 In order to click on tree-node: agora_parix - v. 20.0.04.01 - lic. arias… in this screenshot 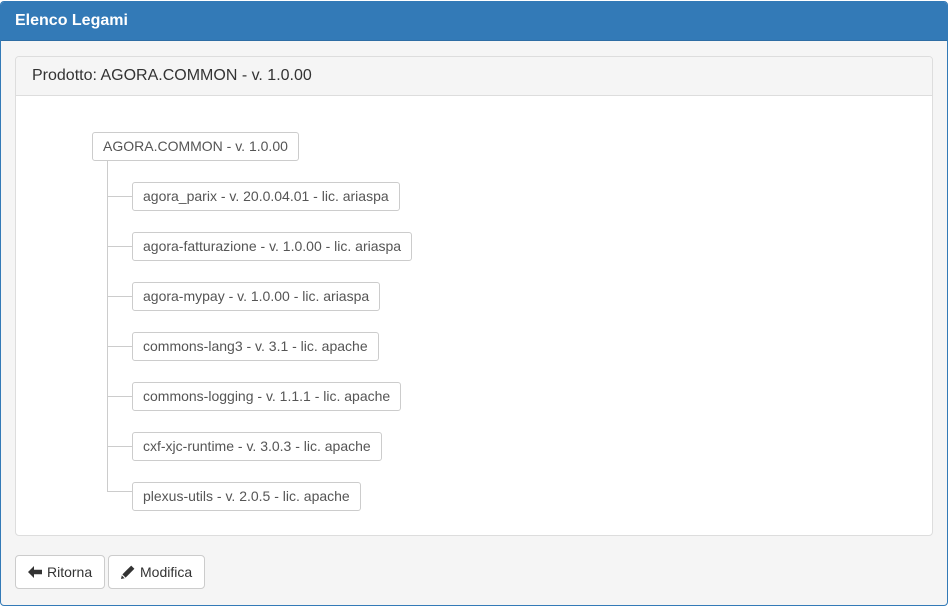, I will do `click(266, 196)`.